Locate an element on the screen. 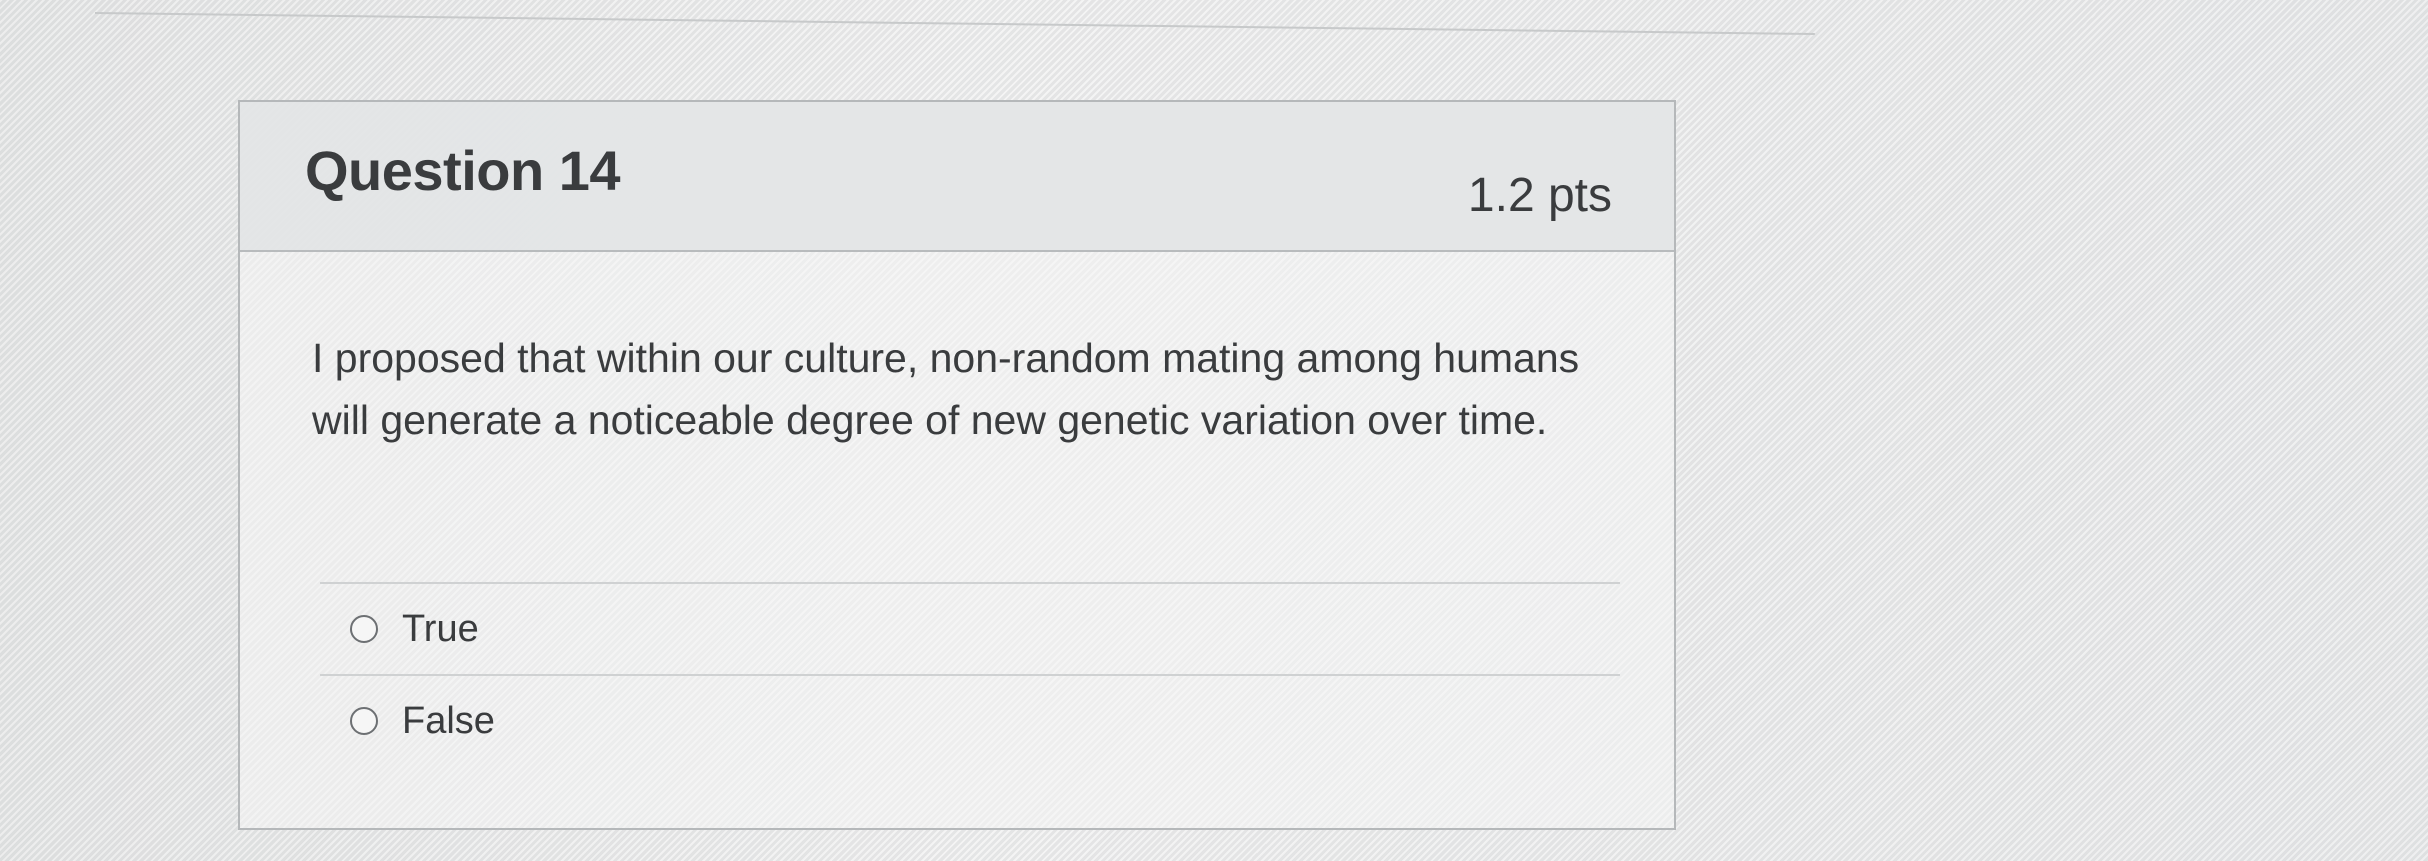 Image resolution: width=2428 pixels, height=861 pixels. top-divider is located at coordinates (954, 24).